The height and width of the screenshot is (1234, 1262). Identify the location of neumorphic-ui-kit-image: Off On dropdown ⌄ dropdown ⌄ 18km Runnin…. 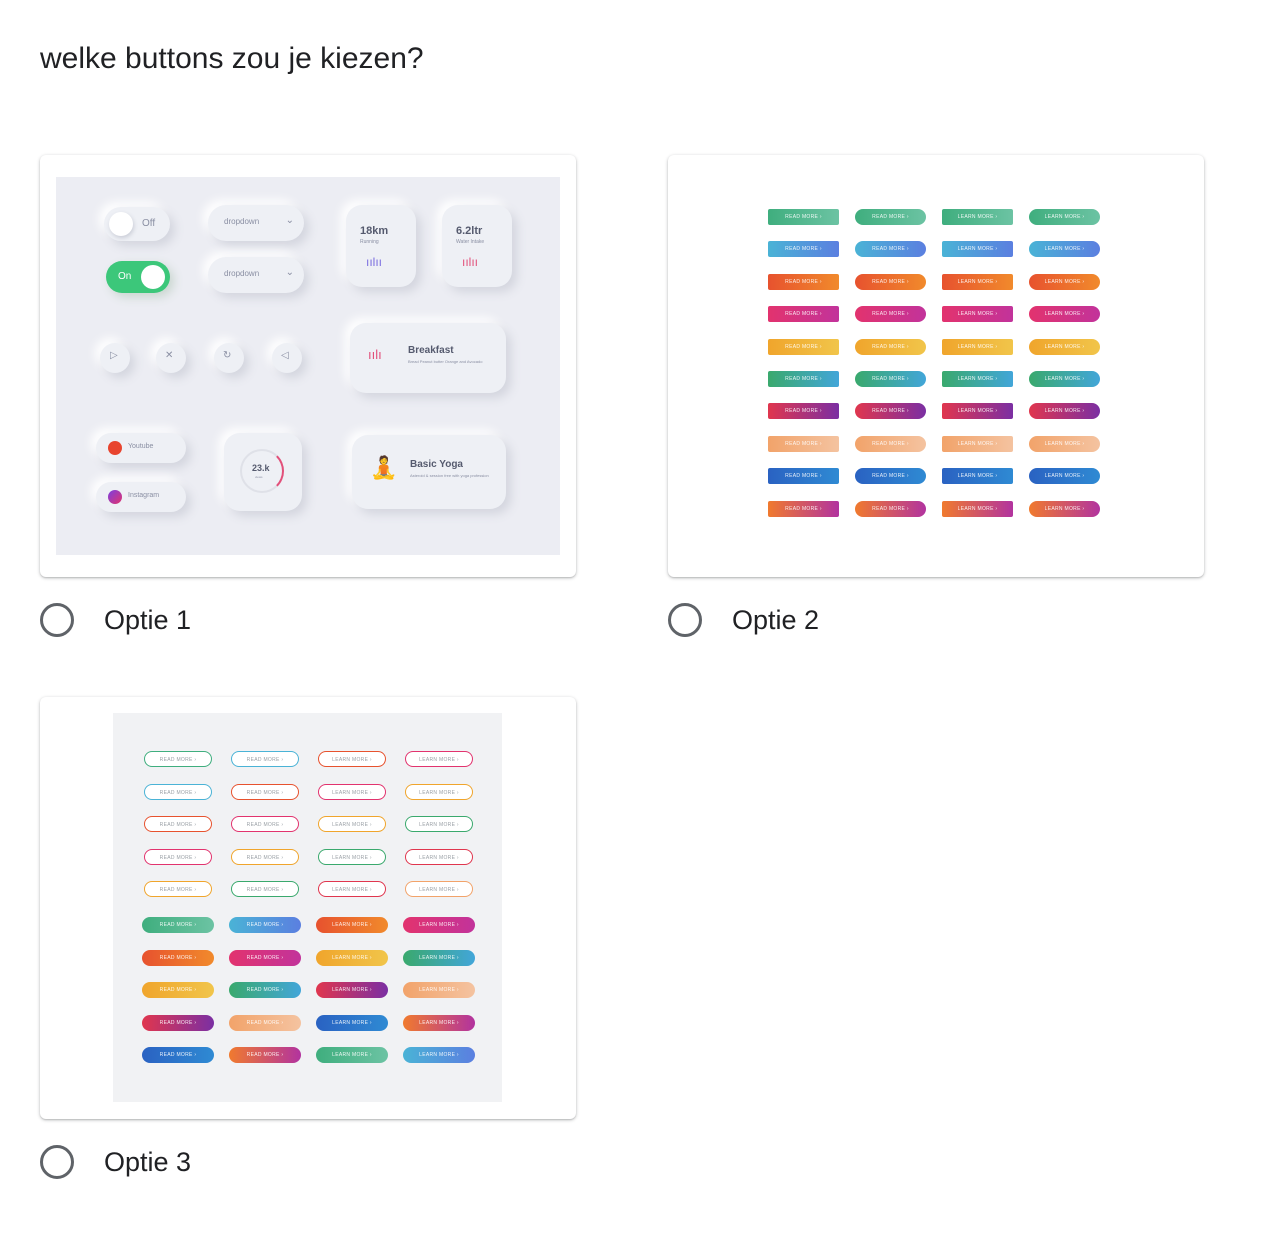
(308, 366).